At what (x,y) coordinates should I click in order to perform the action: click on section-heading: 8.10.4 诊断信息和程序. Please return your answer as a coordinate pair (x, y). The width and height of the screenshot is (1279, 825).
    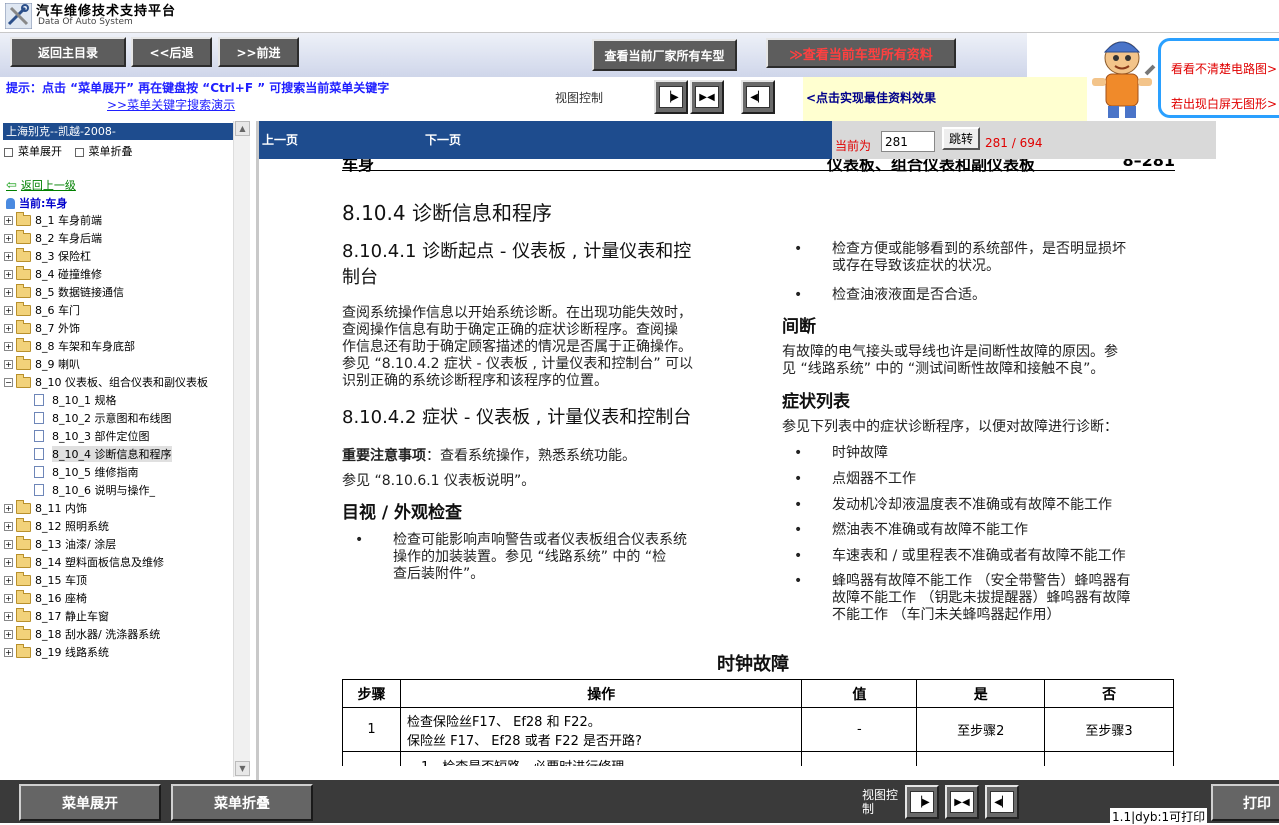
    Looking at the image, I should click on (447, 213).